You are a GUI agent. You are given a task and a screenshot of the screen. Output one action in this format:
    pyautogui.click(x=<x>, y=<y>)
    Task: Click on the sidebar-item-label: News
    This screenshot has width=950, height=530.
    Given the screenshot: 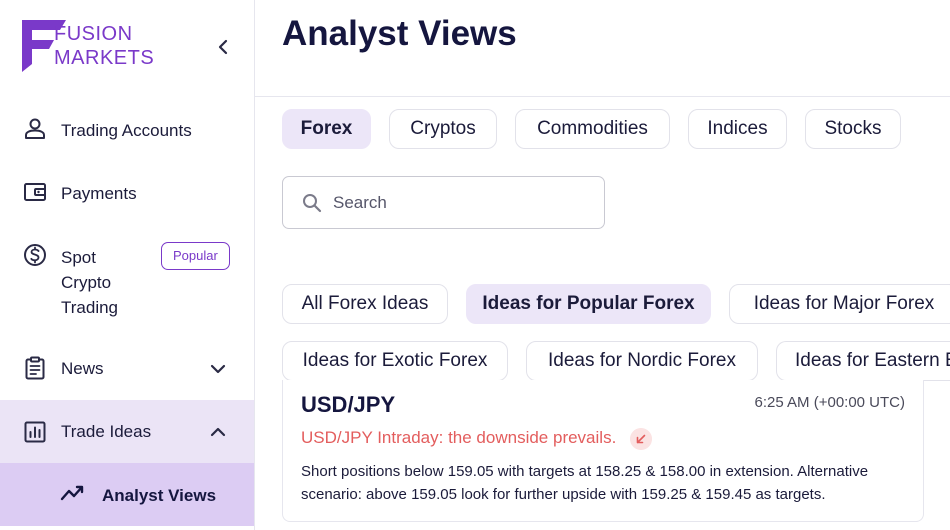 What is the action you would take?
    pyautogui.click(x=82, y=368)
    